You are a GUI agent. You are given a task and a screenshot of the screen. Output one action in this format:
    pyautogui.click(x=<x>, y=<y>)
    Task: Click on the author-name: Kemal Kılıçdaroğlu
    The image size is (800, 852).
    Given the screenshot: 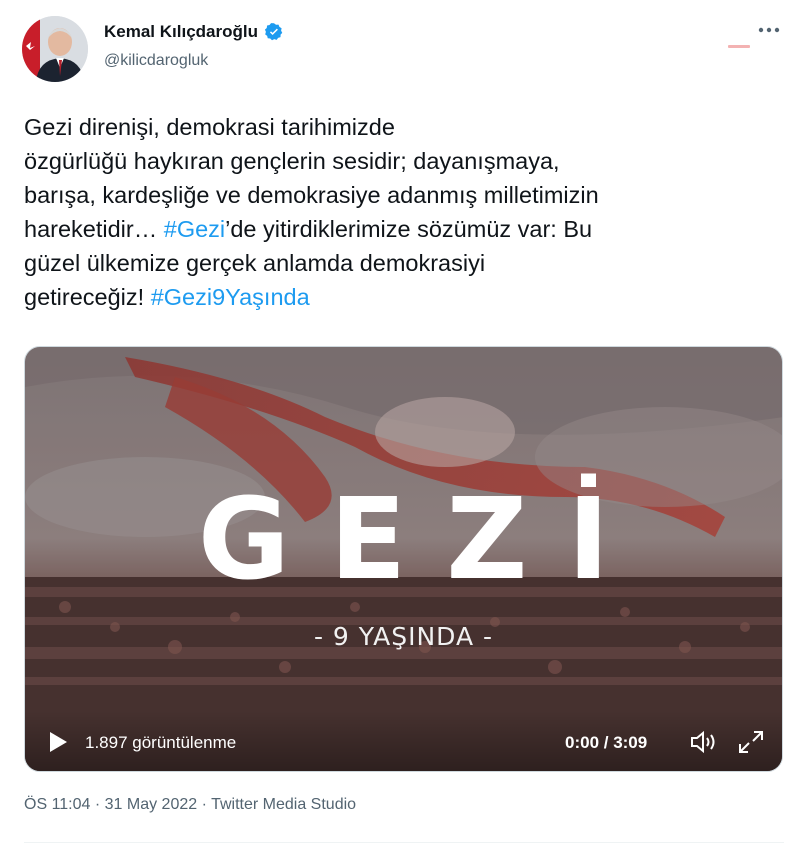 What is the action you would take?
    pyautogui.click(x=181, y=32)
    